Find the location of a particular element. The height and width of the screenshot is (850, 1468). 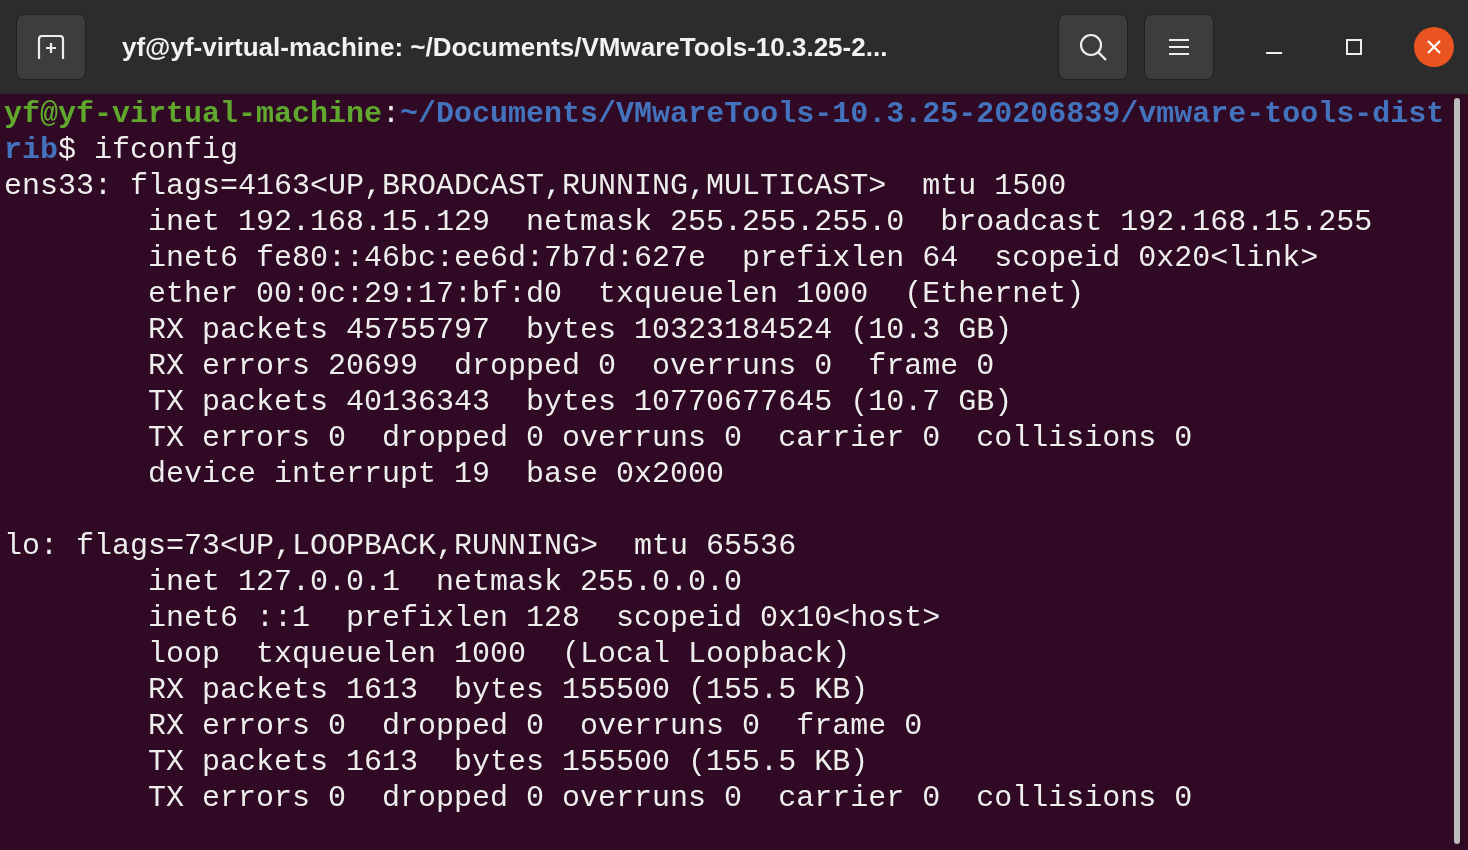

terminal-line: RX errors 0 dropped 0 overruns 0 frame 0 is located at coordinates (535, 726).